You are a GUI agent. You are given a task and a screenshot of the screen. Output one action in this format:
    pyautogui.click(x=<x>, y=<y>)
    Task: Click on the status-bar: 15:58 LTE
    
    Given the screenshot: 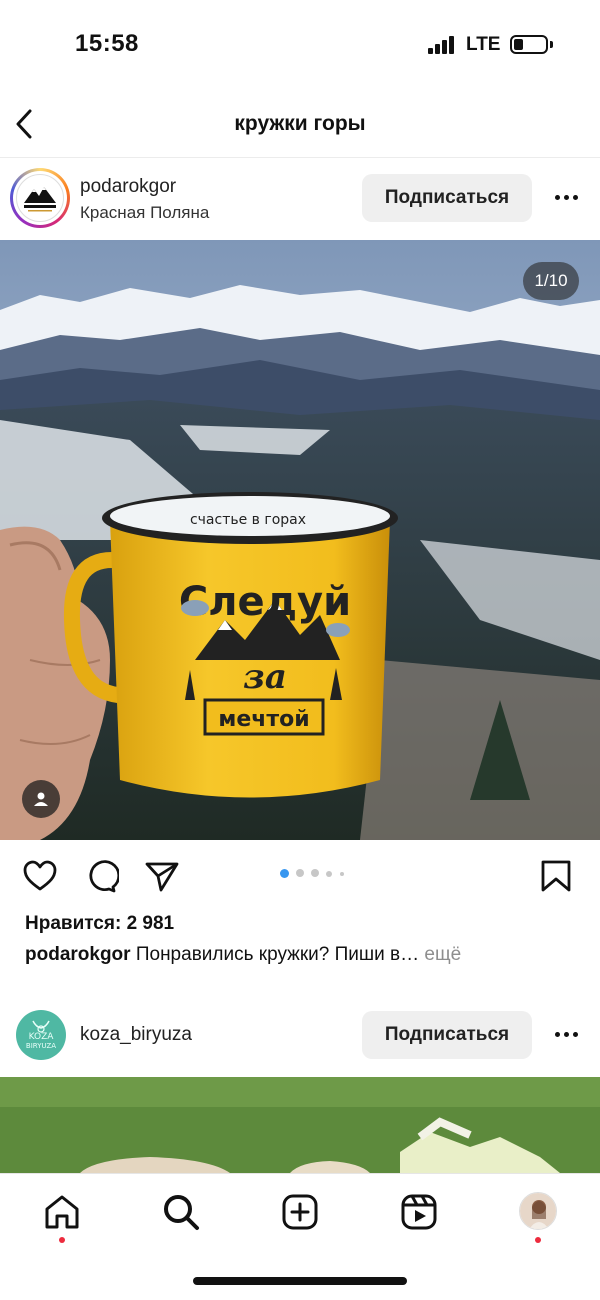 What is the action you would take?
    pyautogui.click(x=300, y=45)
    